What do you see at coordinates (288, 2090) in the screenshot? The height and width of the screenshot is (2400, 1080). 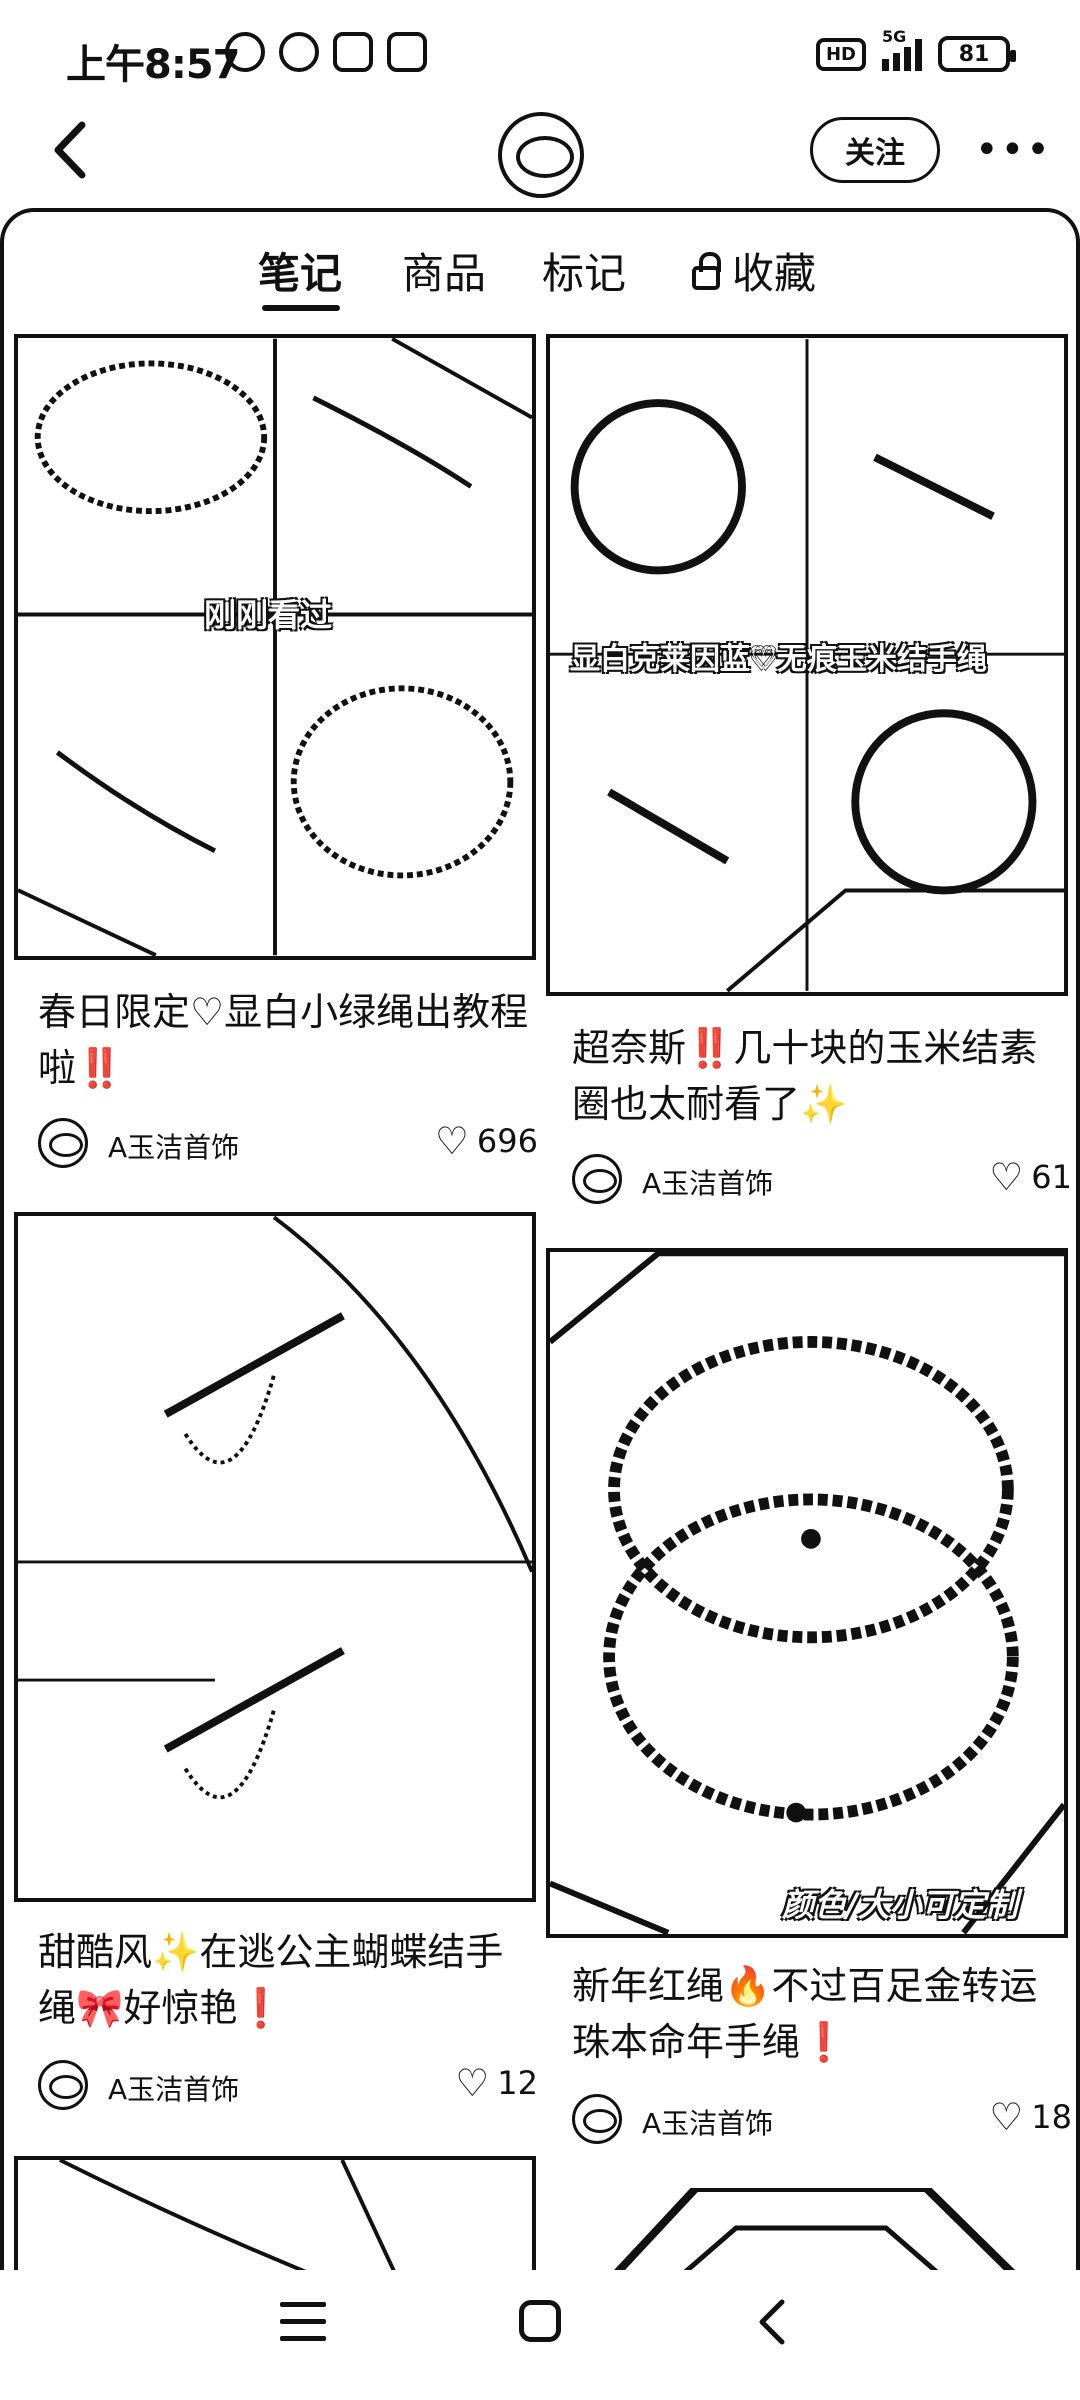 I see `note-footer: A玉洁首饰 ♡ 12` at bounding box center [288, 2090].